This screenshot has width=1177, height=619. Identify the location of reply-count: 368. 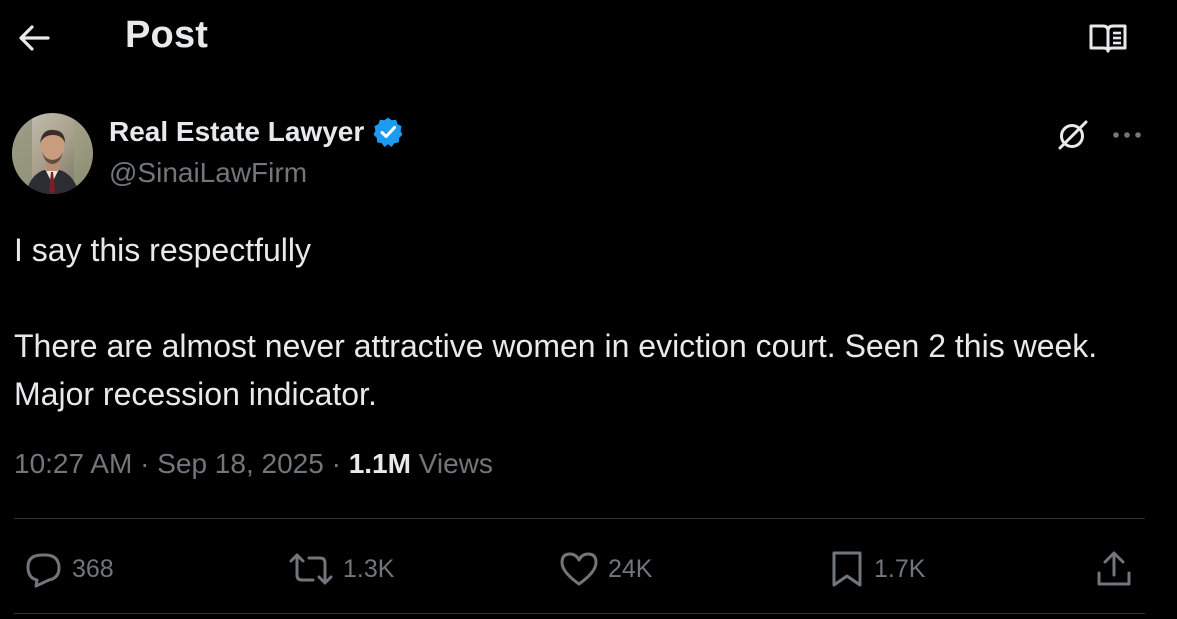
(93, 568).